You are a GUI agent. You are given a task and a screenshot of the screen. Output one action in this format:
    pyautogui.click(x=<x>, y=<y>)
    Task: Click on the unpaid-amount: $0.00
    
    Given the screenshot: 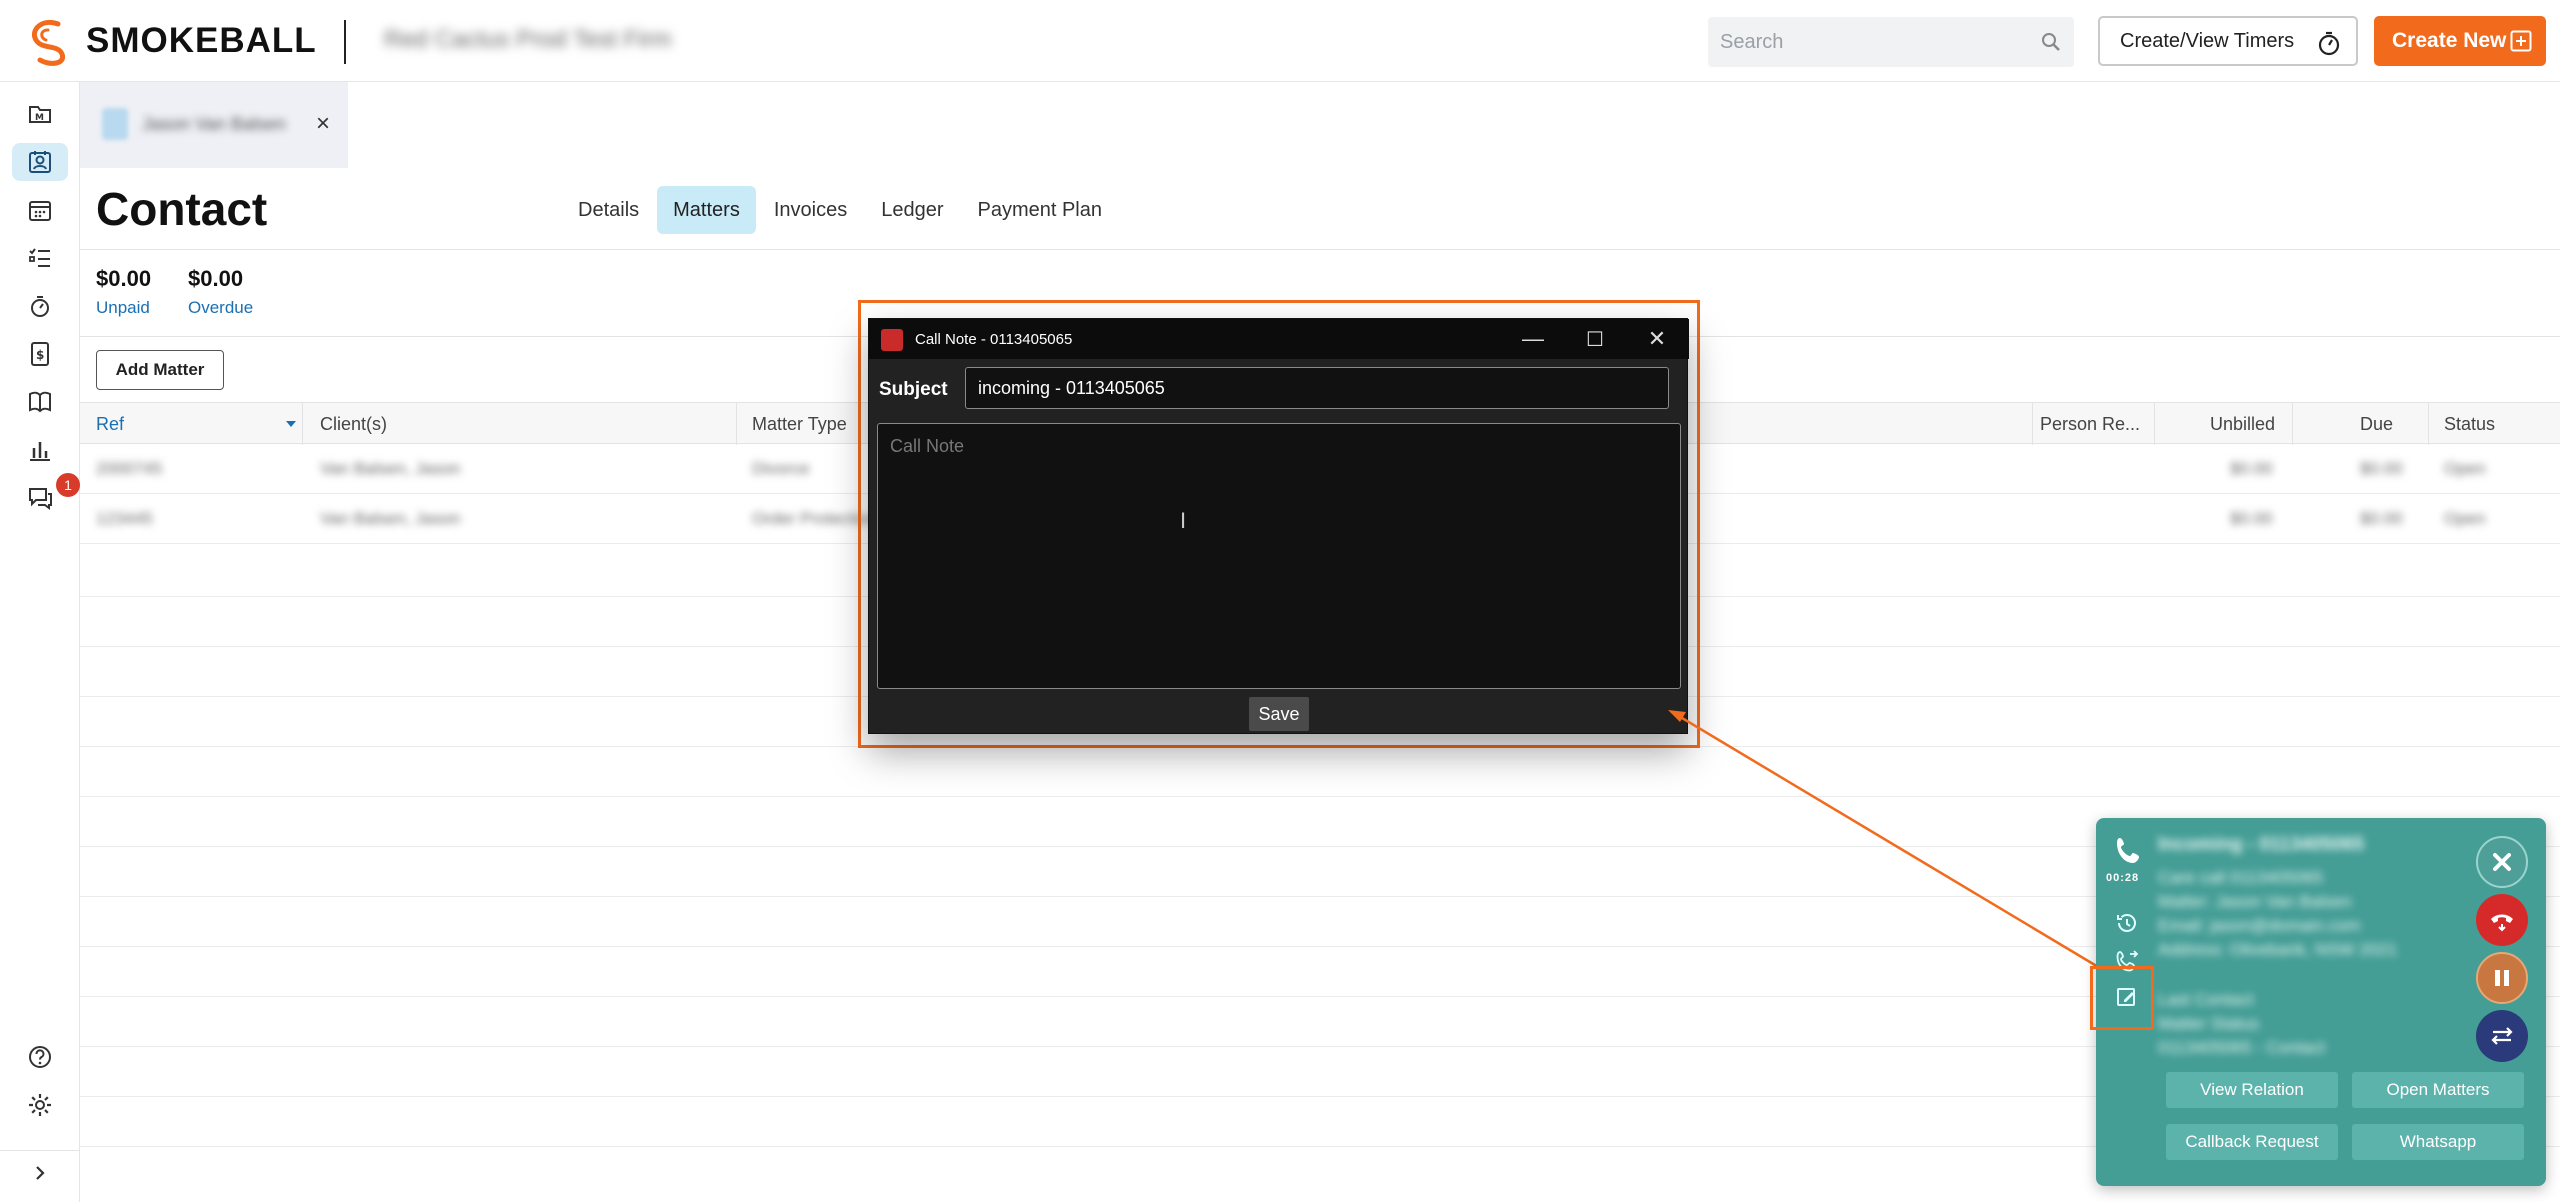 What is the action you would take?
    pyautogui.click(x=124, y=278)
    